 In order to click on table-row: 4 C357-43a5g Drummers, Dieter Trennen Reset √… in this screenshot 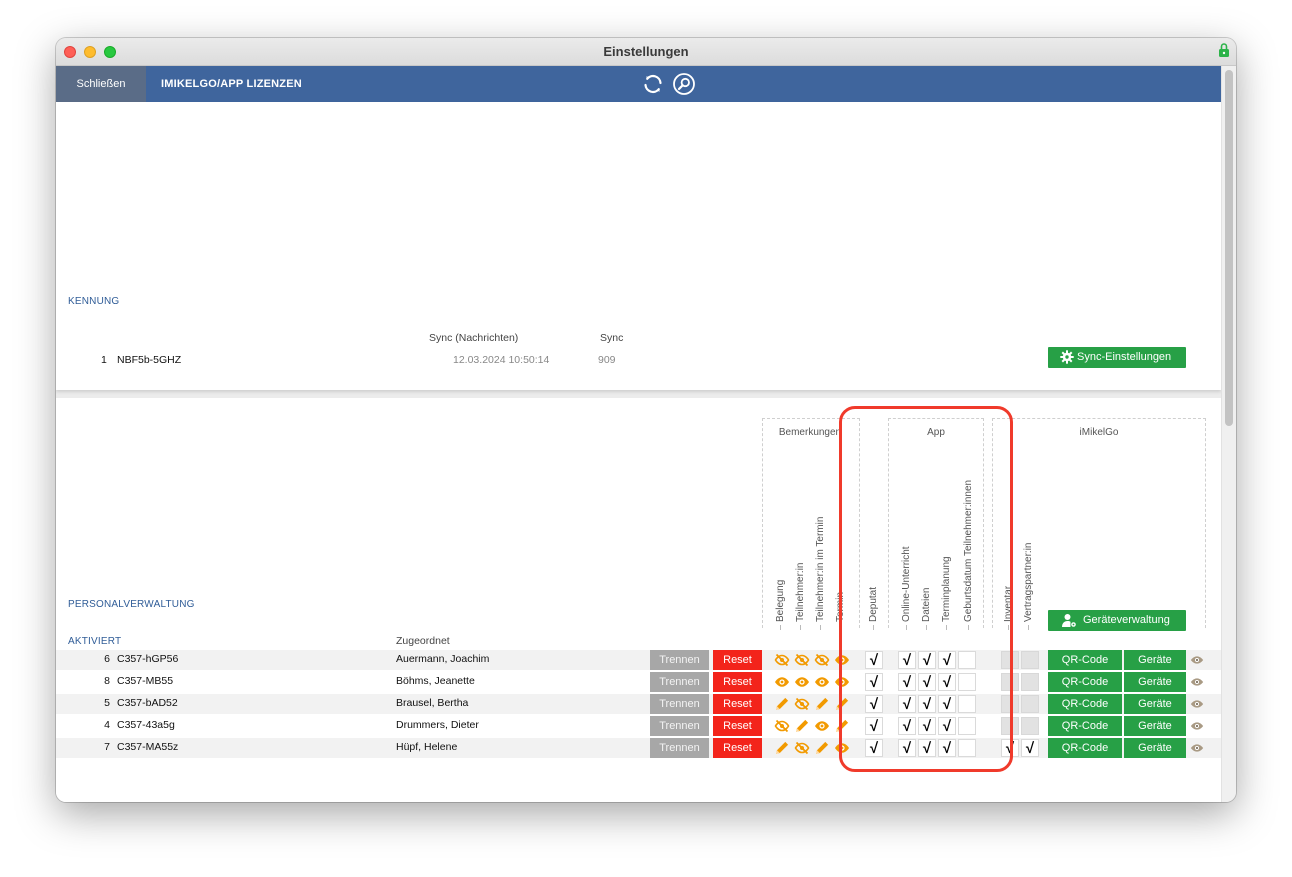, I will do `click(638, 726)`.